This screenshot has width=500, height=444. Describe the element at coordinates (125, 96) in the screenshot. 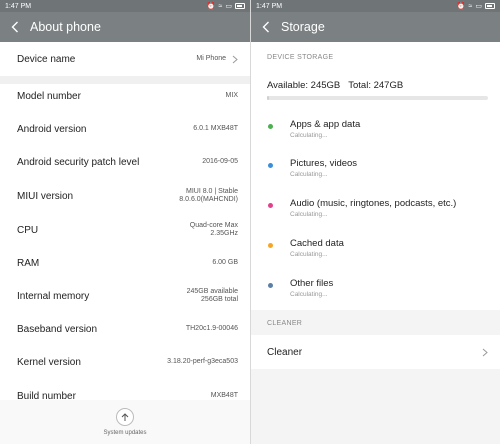

I see `model-number-row: Model number MIX` at that location.